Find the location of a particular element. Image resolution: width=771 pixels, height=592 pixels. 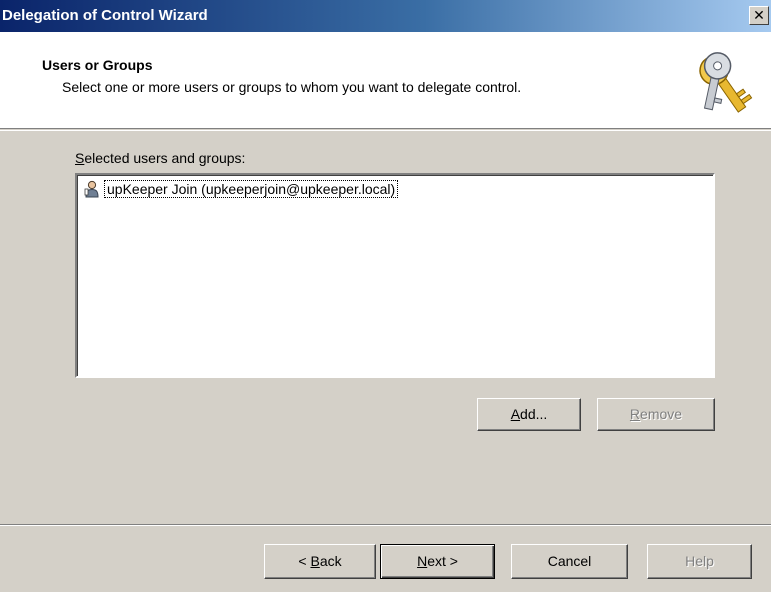

remove-button: Remove is located at coordinates (656, 414).